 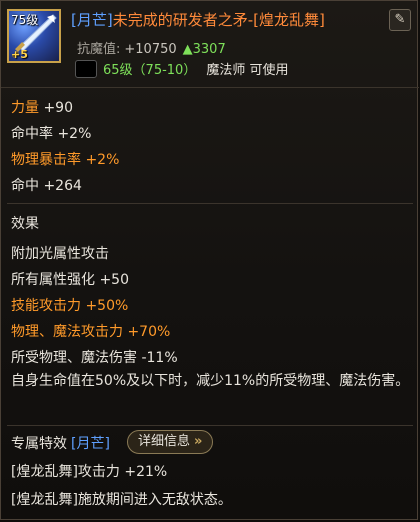 What do you see at coordinates (25, 20) in the screenshot?
I see `item-level-badge: 75级` at bounding box center [25, 20].